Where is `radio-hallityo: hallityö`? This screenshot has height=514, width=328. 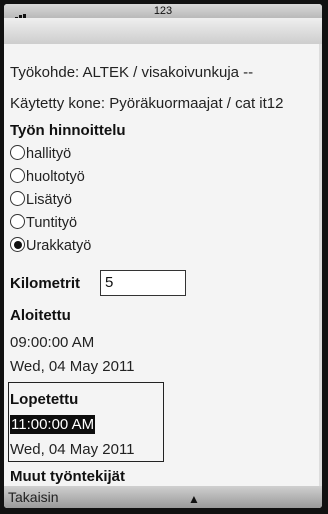
radio-hallityo: hallityö is located at coordinates (40, 155).